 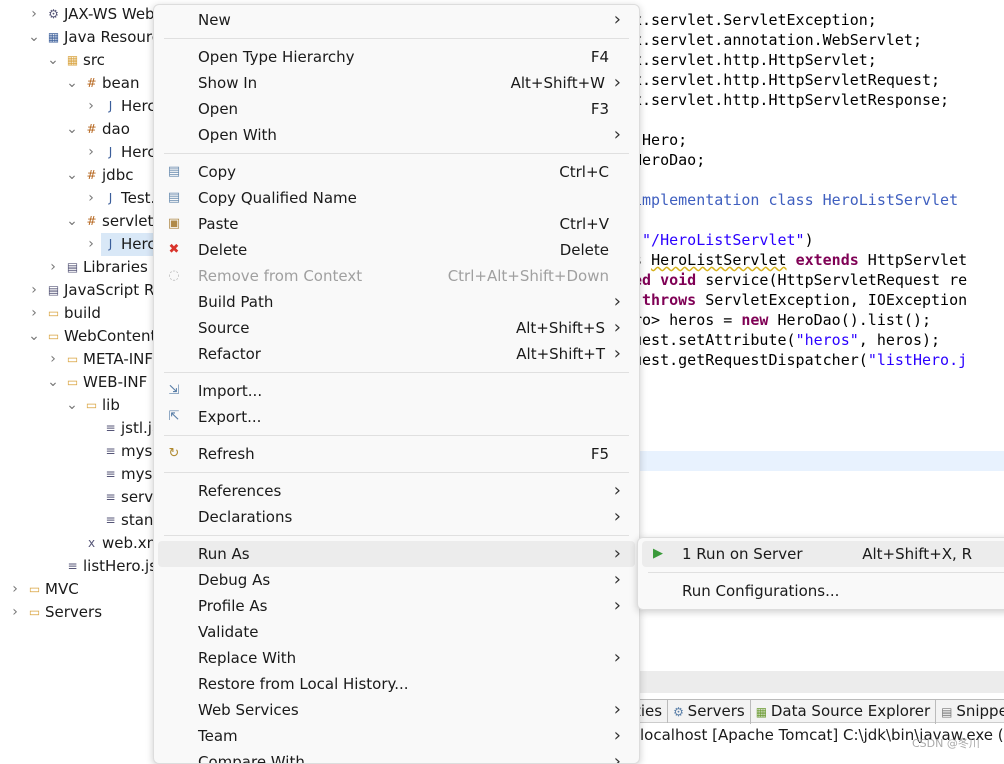 What do you see at coordinates (396, 57) in the screenshot?
I see `menu-item-open-type-hierarchy: Open Type Hierarchy F4` at bounding box center [396, 57].